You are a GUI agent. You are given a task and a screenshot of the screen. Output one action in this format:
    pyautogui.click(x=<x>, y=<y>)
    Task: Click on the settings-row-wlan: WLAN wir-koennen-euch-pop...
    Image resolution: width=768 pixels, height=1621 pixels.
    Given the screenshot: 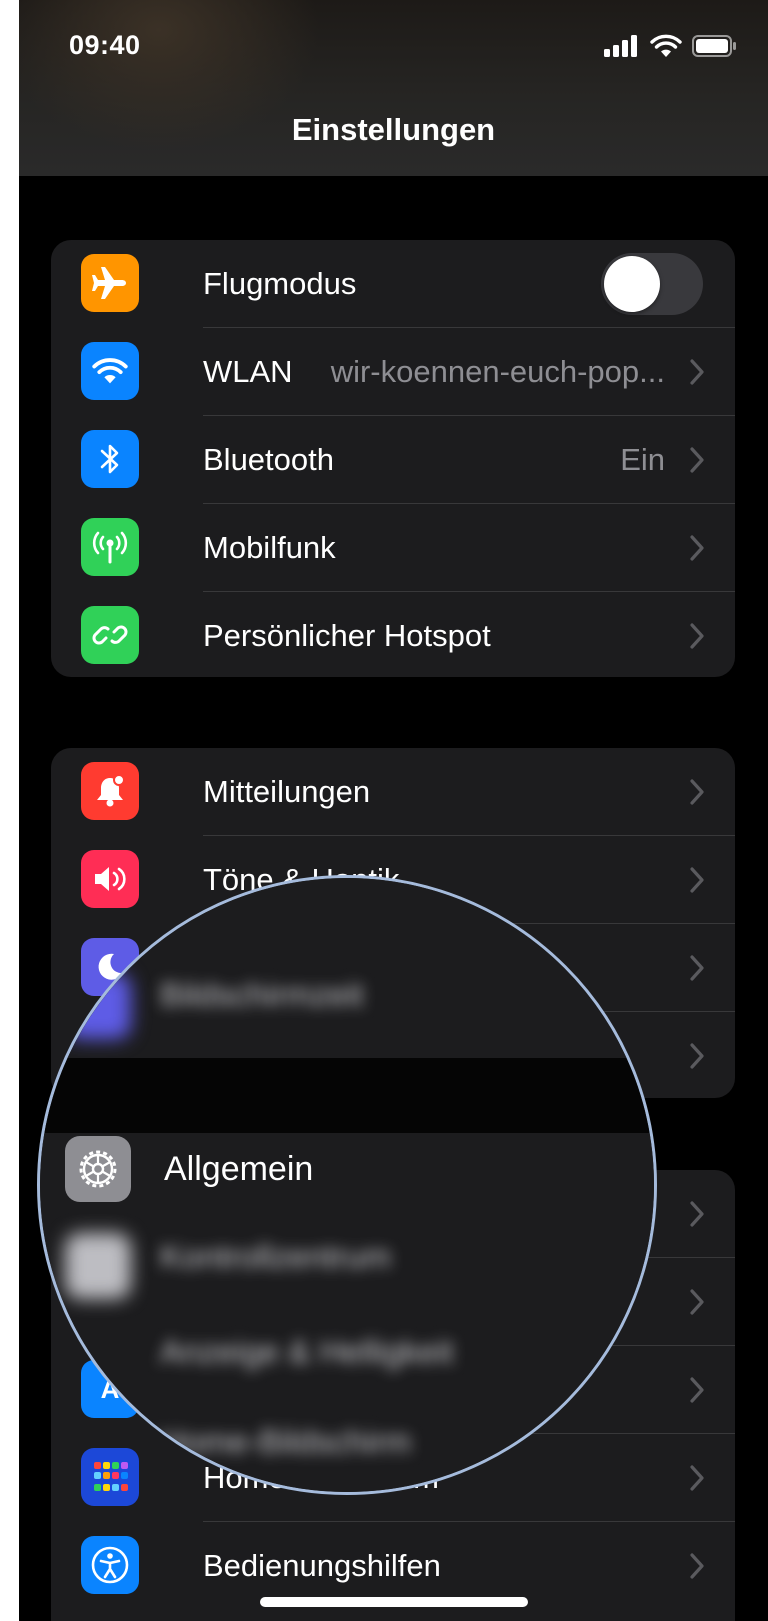 What is the action you would take?
    pyautogui.click(x=393, y=372)
    